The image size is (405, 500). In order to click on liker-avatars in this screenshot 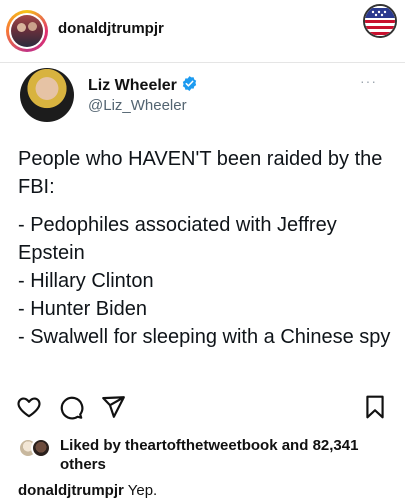, I will do `click(36, 449)`.